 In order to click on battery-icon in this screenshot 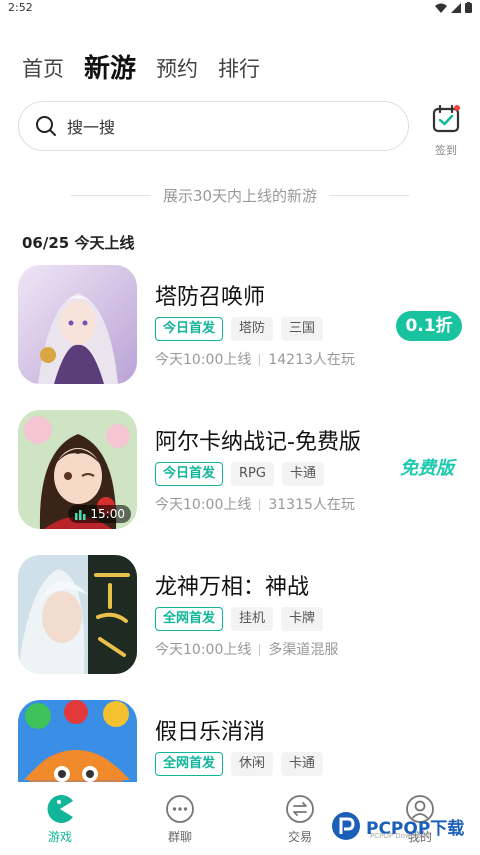, I will do `click(468, 7)`.